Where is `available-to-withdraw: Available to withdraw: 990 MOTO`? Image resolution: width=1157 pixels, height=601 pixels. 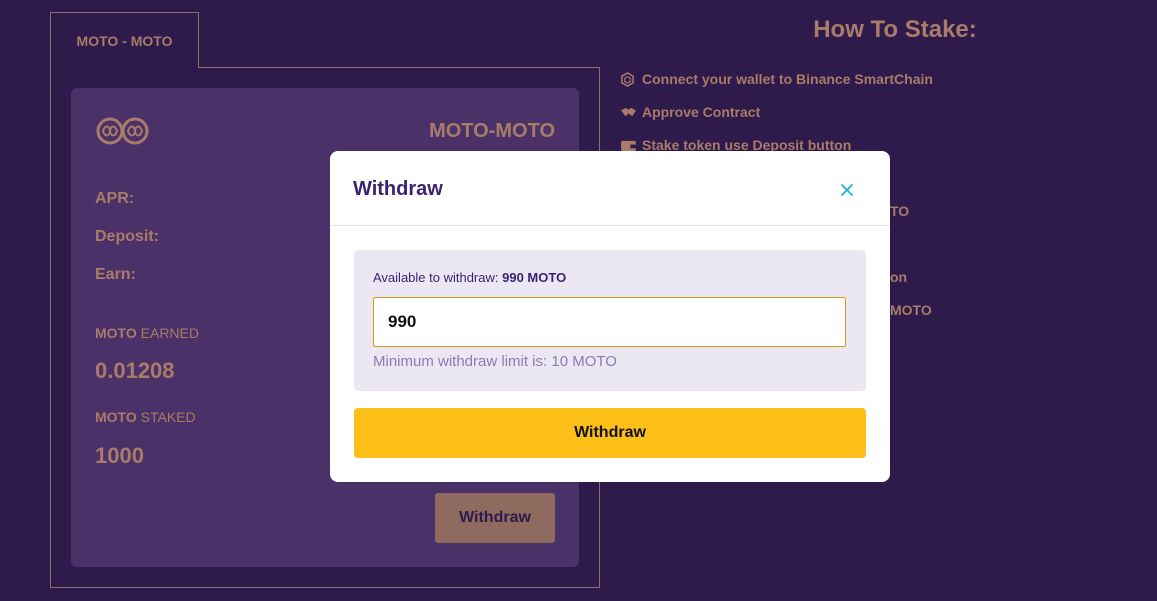
available-to-withdraw: Available to withdraw: 990 MOTO is located at coordinates (469, 277).